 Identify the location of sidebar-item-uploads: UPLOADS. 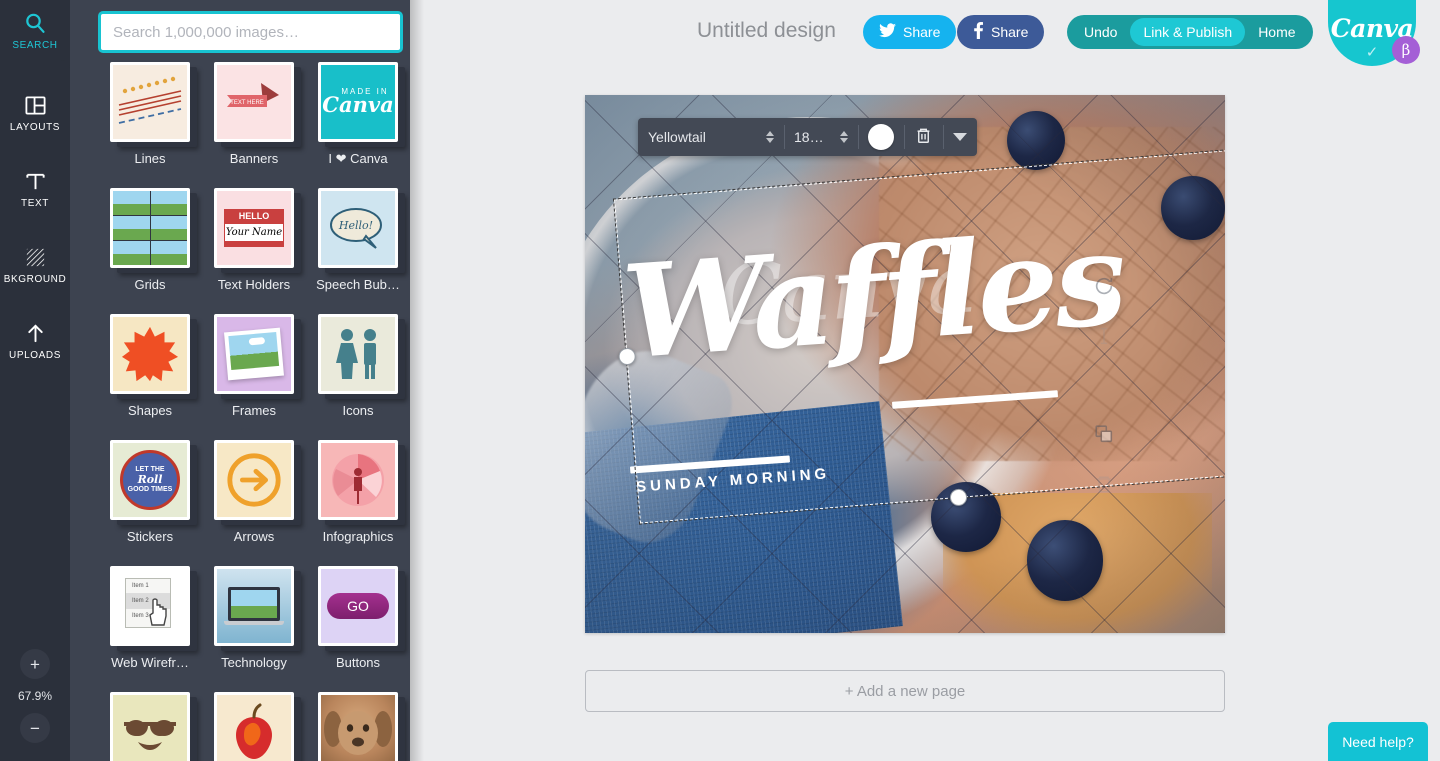
(35, 340).